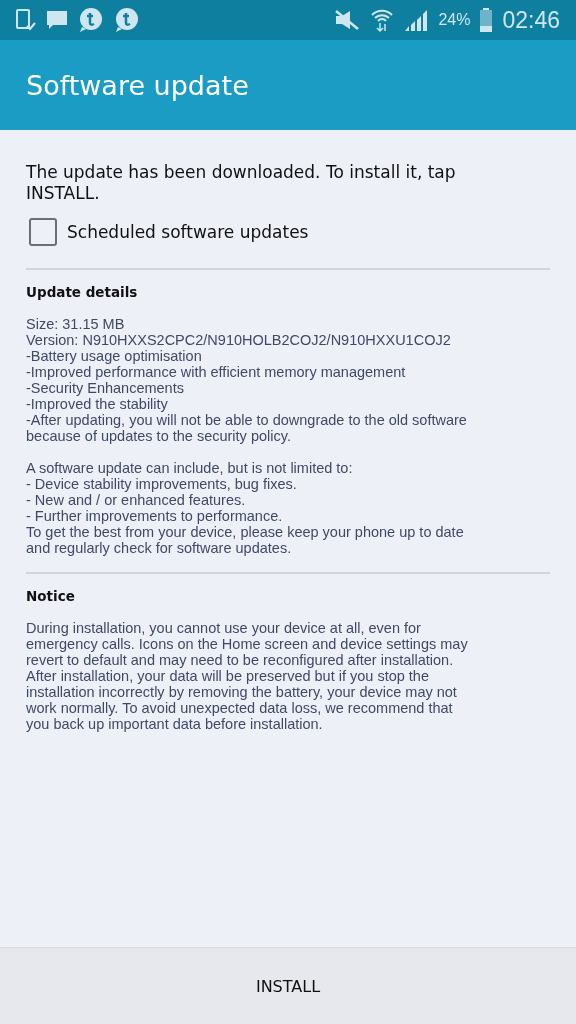 This screenshot has height=1024, width=576. Describe the element at coordinates (247, 380) in the screenshot. I see `info-paragraph: Size: 31.15 MB Version: N910HXXS2CPC2/N910HOLB2COJ2/N910HXXU1COJ2 -Battery usage optimisation -Improved performance with efficient memory management -Security Enhancements -Improved the stability -After updating, you will not be able to downgrade to the old software because of updates to the security policy.` at that location.